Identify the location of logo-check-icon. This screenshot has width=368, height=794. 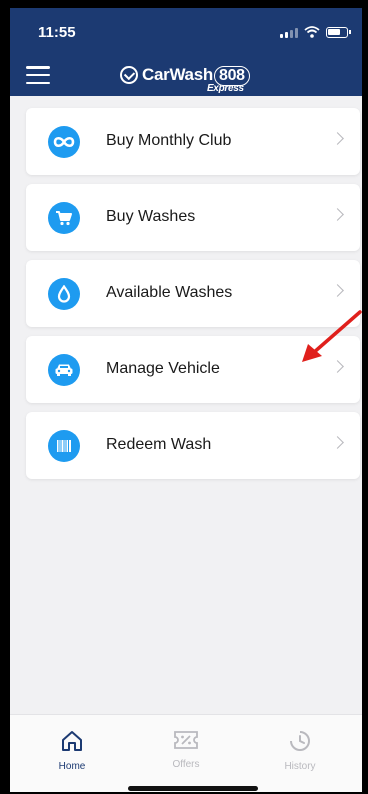
(129, 75).